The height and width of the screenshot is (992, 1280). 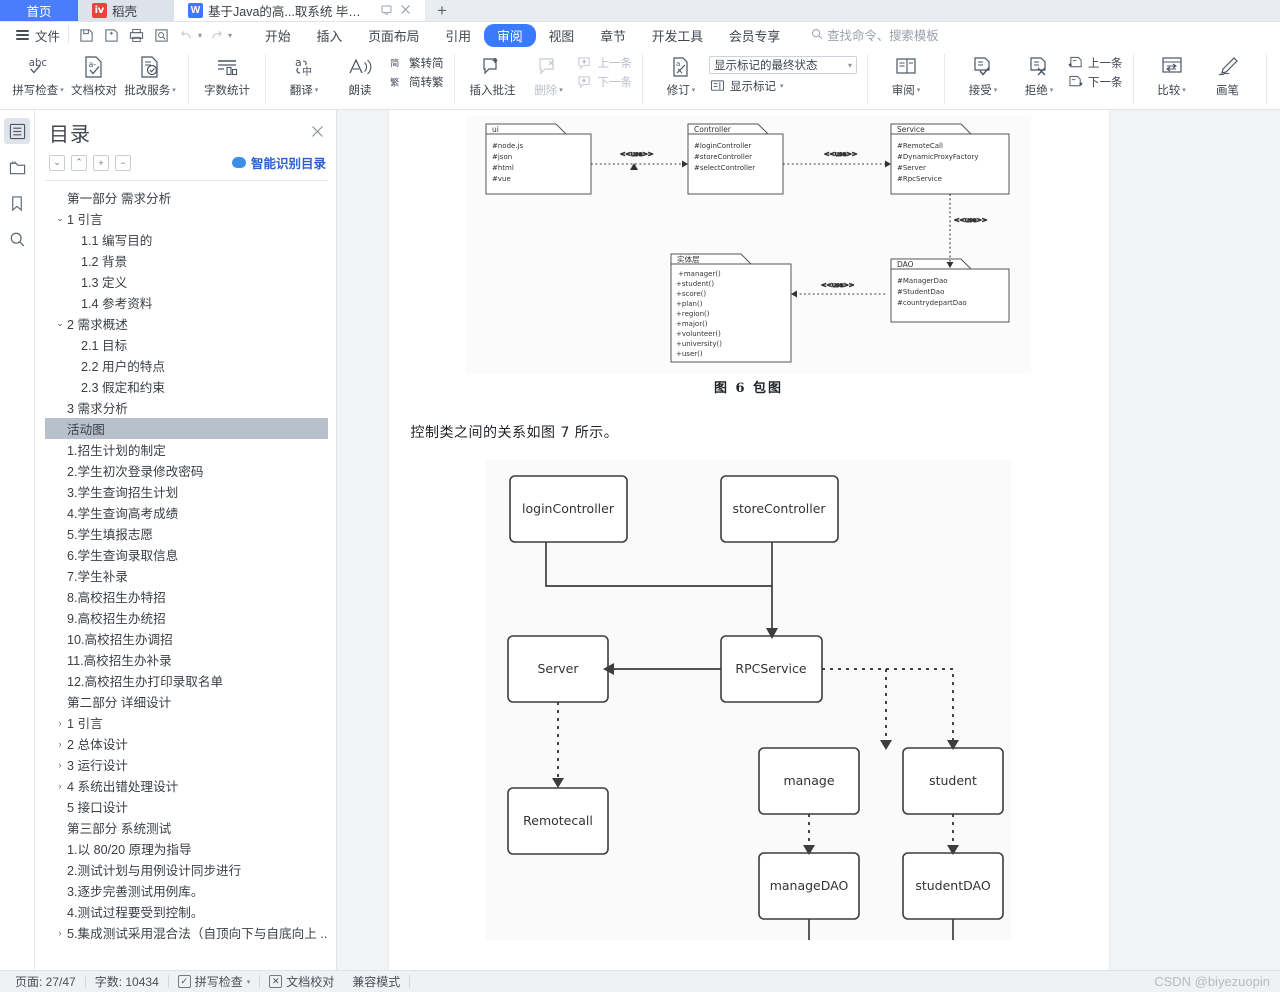 I want to click on reviewing-pane-button: 审阅 ▾, so click(x=906, y=74).